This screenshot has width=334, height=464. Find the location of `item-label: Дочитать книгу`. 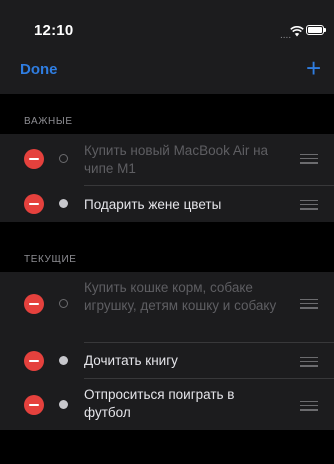

item-label: Дочитать книгу is located at coordinates (131, 360).